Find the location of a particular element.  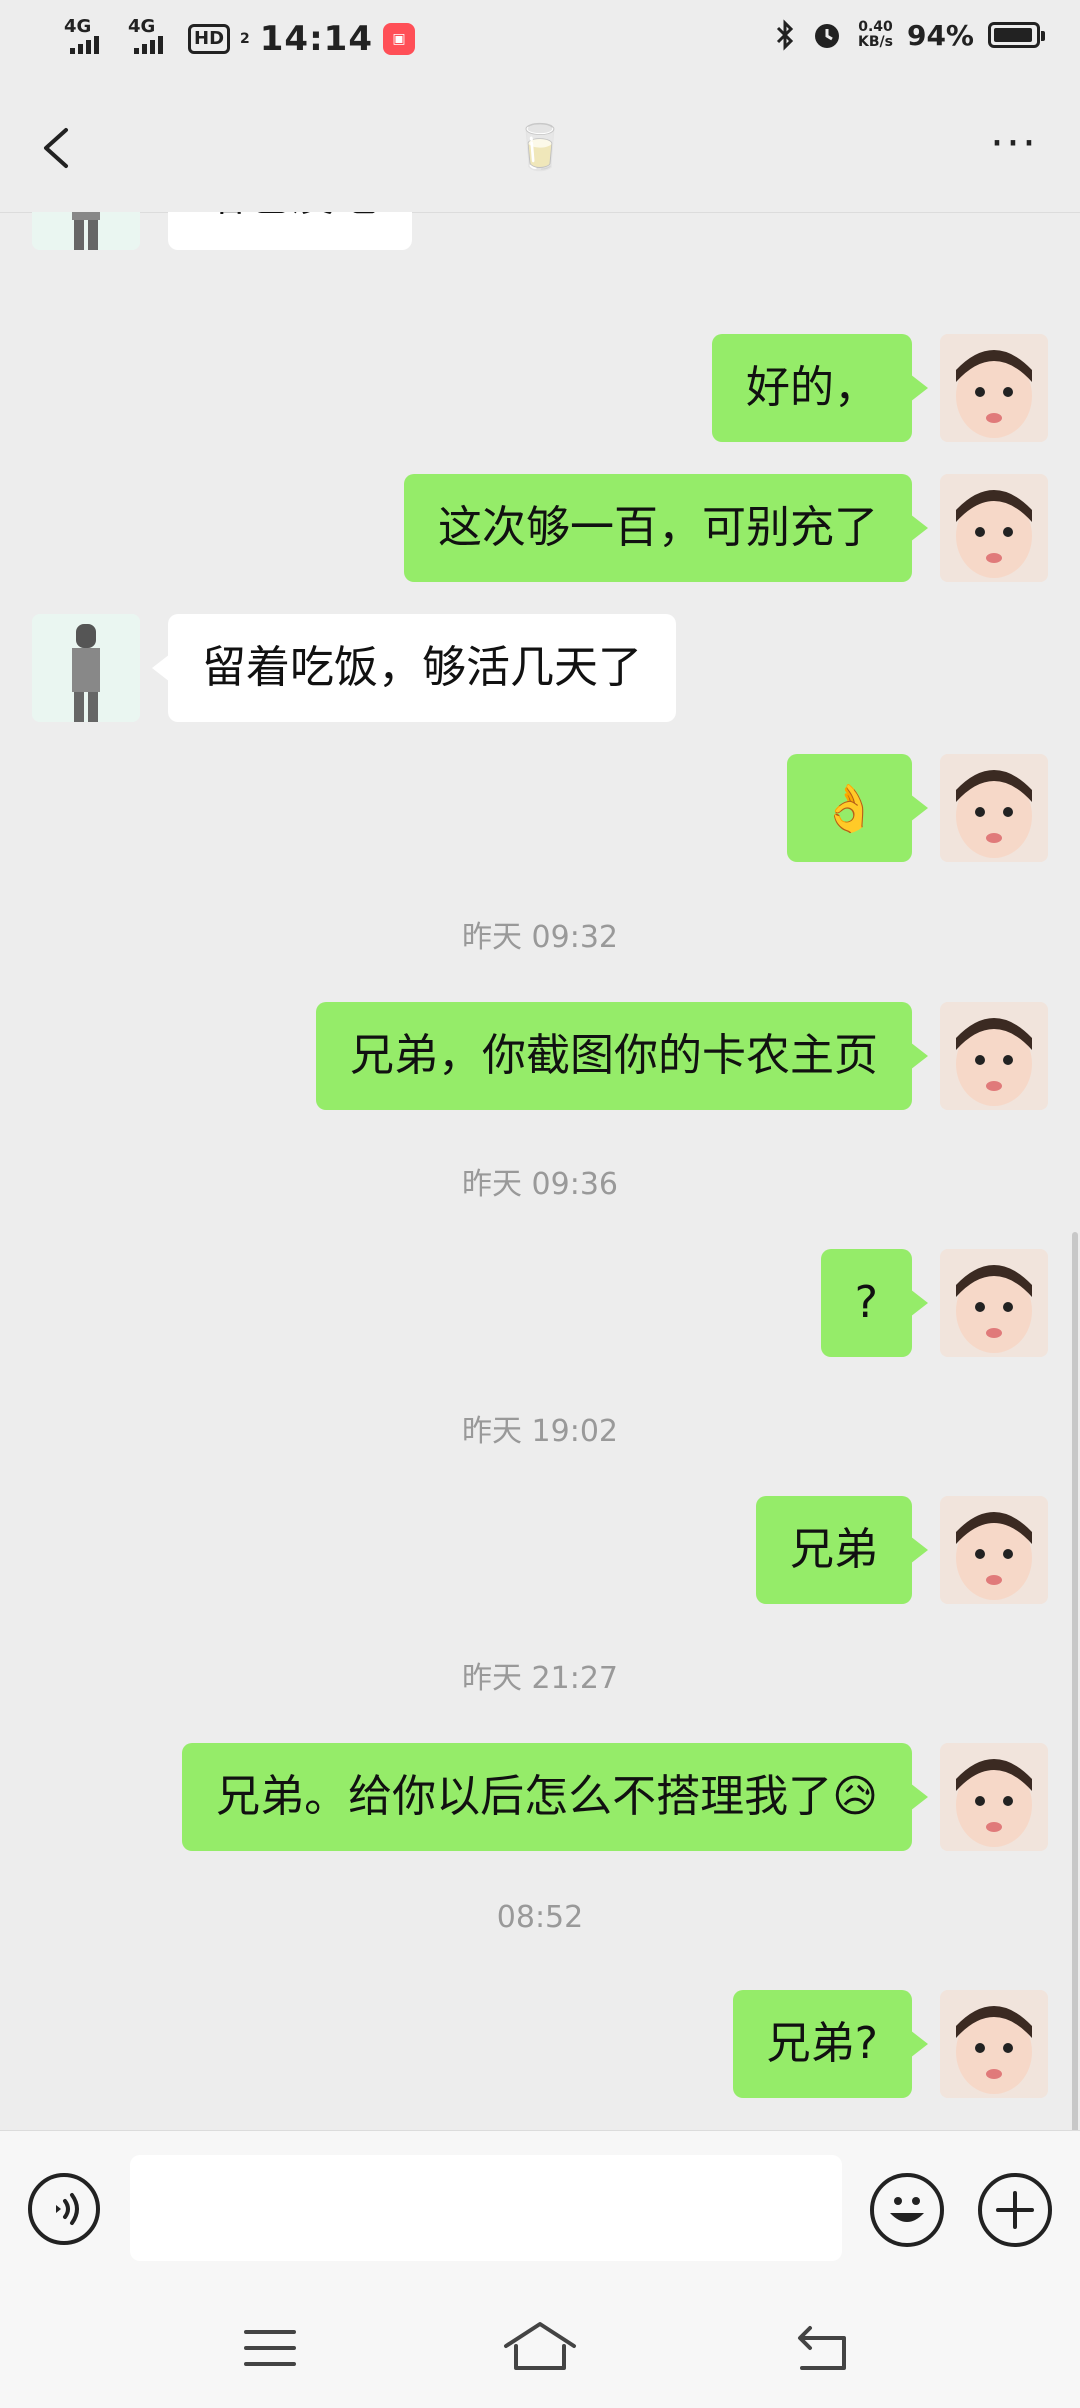

chat-title: 🥛 is located at coordinates (540, 147).